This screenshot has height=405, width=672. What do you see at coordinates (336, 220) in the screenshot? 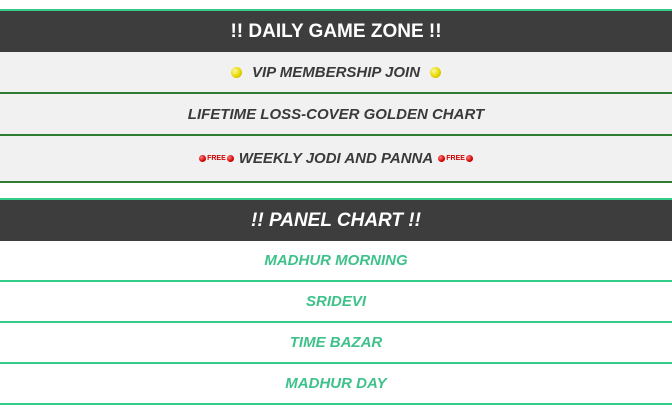
I see `panel-chart-title: !! PANEL CHART !!` at bounding box center [336, 220].